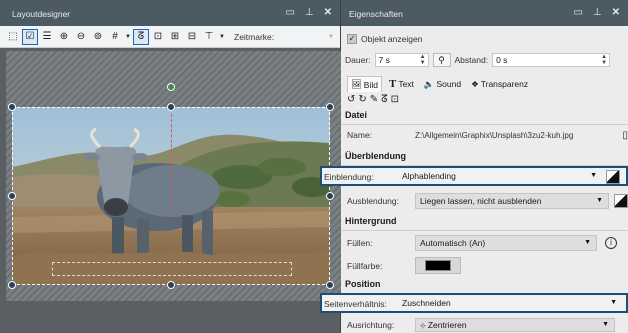  What do you see at coordinates (424, 326) in the screenshot?
I see `center-align-icon: ⊹` at bounding box center [424, 326].